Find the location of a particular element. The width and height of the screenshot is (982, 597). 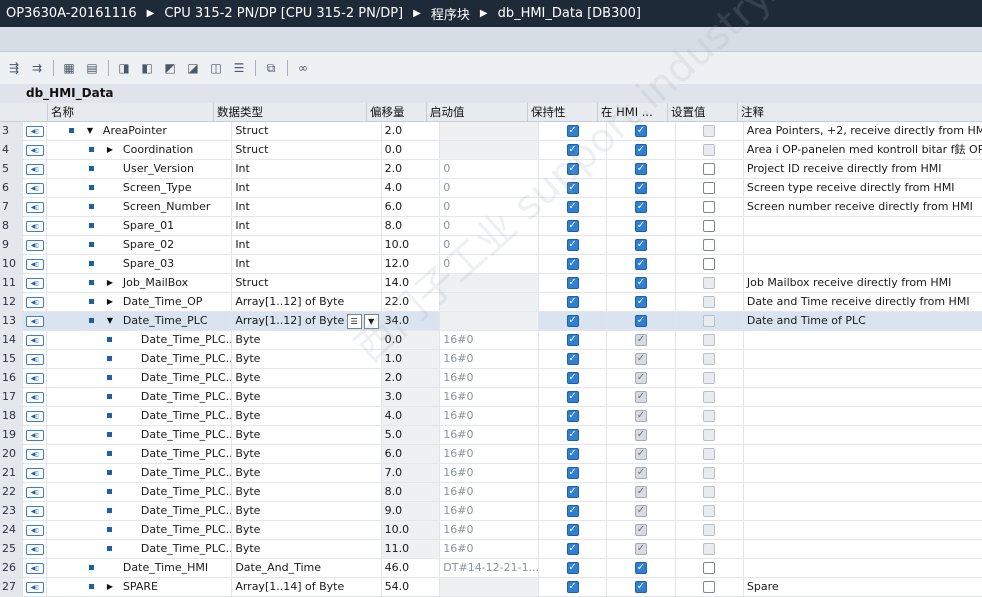

comment-cell: Project ID receive directly from HMI is located at coordinates (863, 169).